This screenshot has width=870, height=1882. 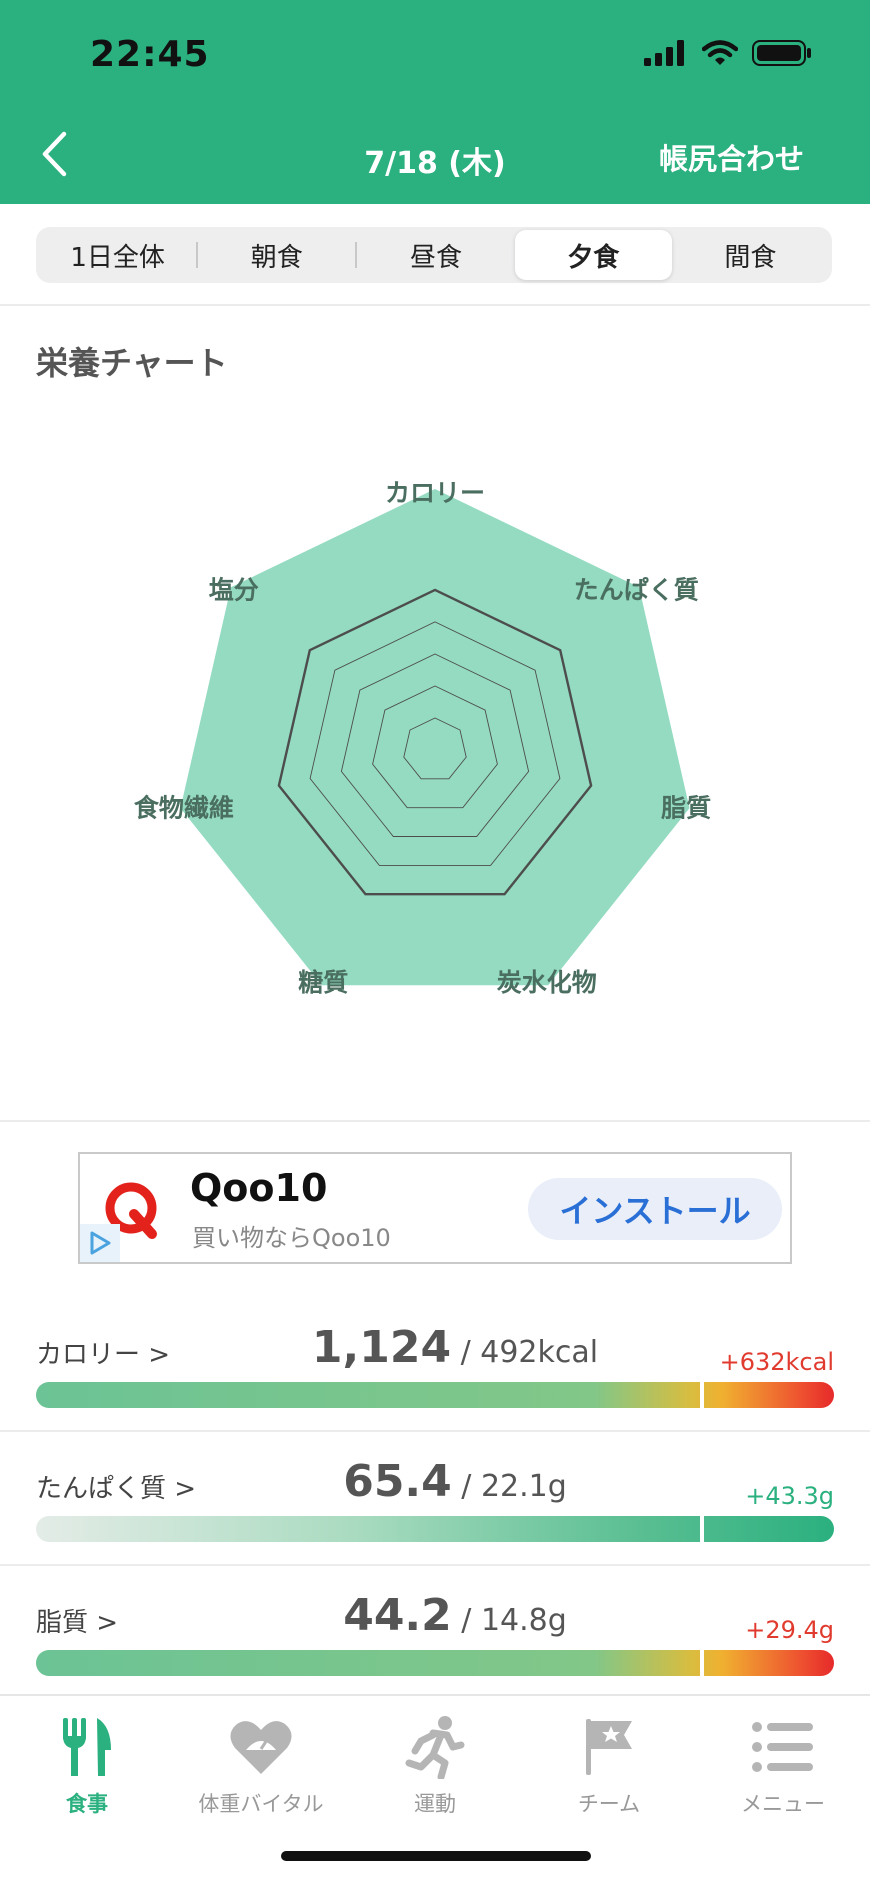 What do you see at coordinates (435, 1747) in the screenshot?
I see `running-icon` at bounding box center [435, 1747].